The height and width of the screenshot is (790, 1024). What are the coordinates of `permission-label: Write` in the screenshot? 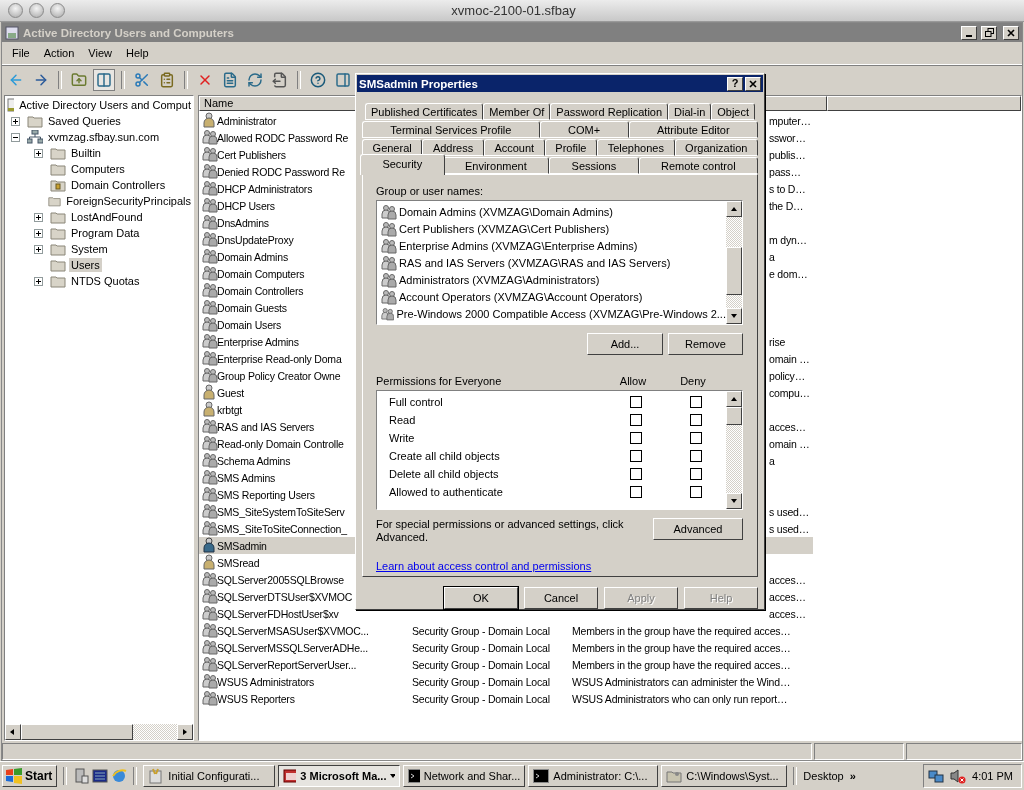 It's located at (402, 438).